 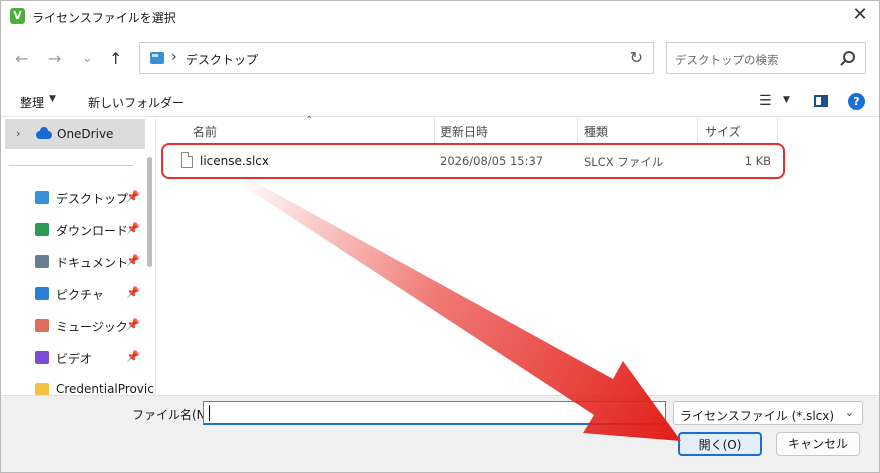 I want to click on divider, so click(x=71, y=165).